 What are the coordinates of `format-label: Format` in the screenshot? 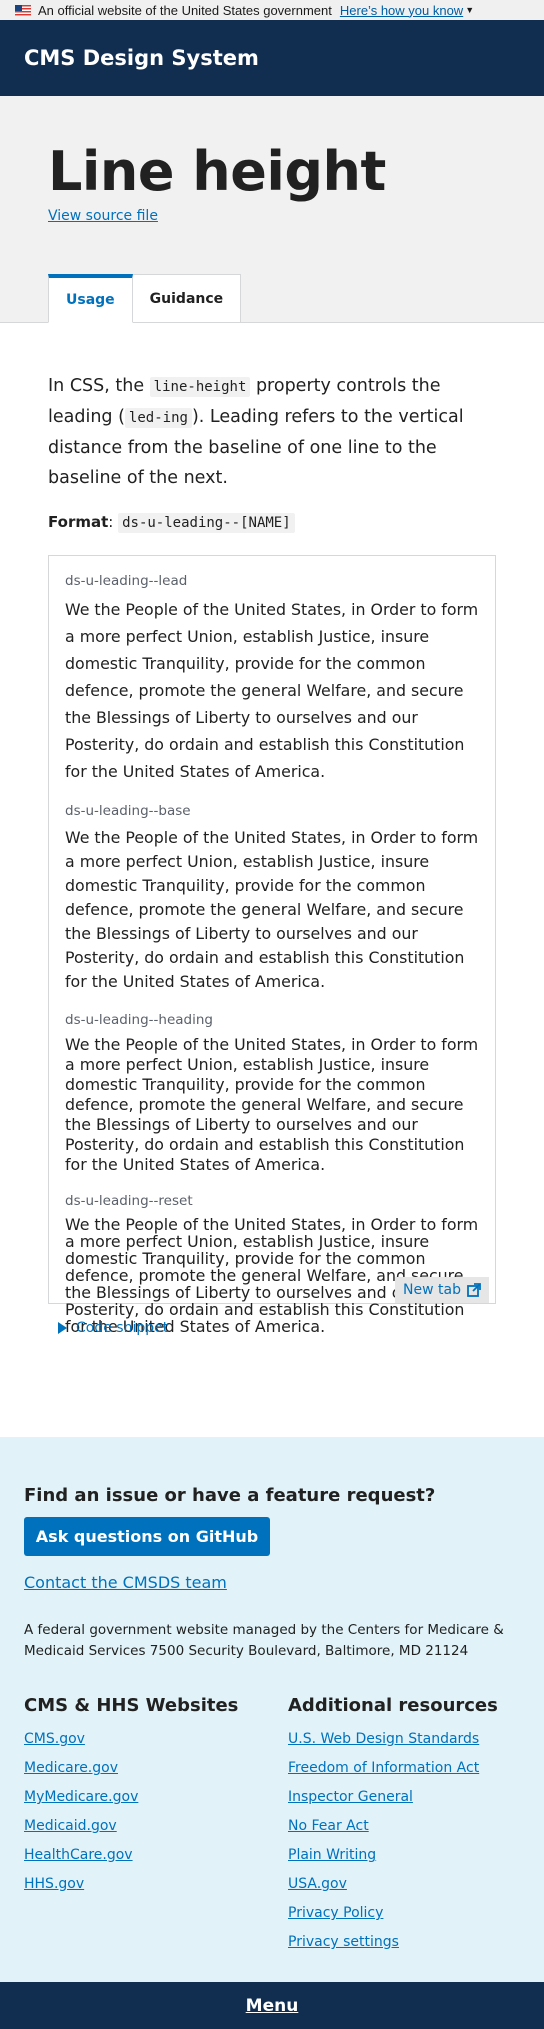 It's located at (78, 522).